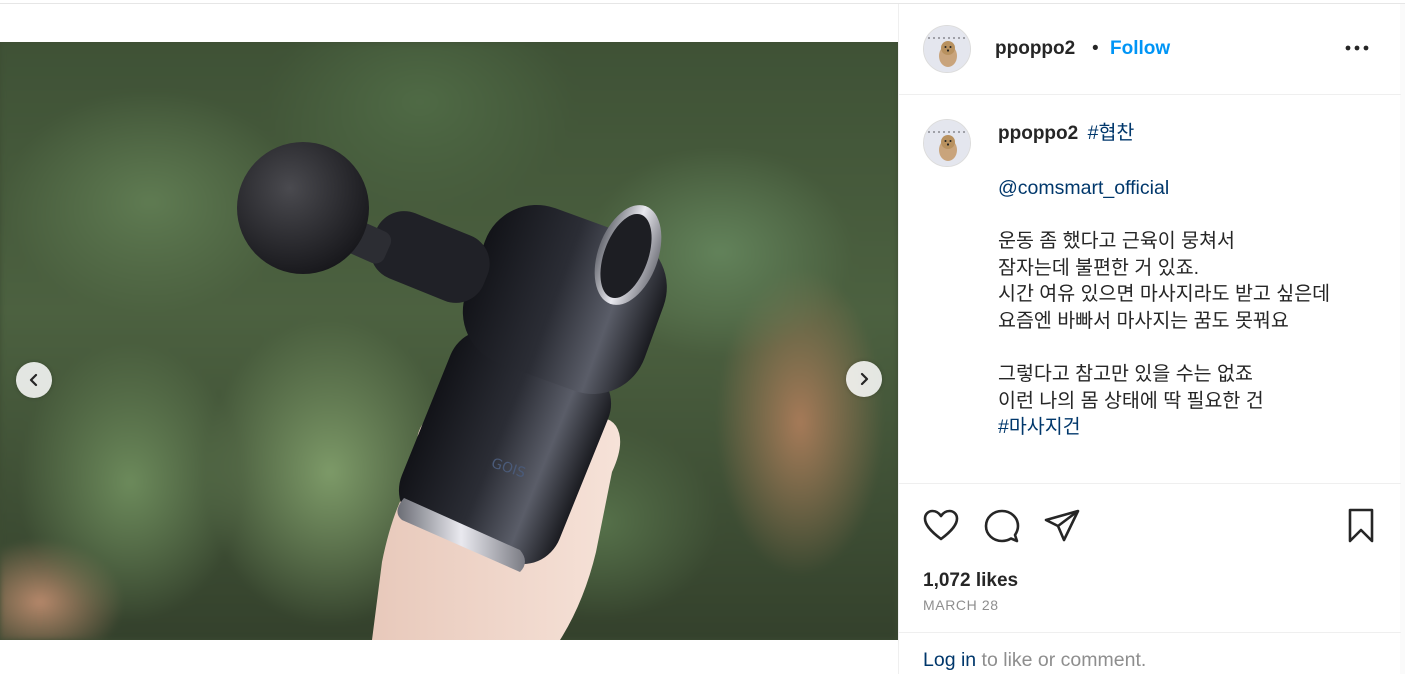 This screenshot has height=674, width=1405. What do you see at coordinates (1099, 267) in the screenshot?
I see `caption-line: 잠자는데 불편한 거 있죠.` at bounding box center [1099, 267].